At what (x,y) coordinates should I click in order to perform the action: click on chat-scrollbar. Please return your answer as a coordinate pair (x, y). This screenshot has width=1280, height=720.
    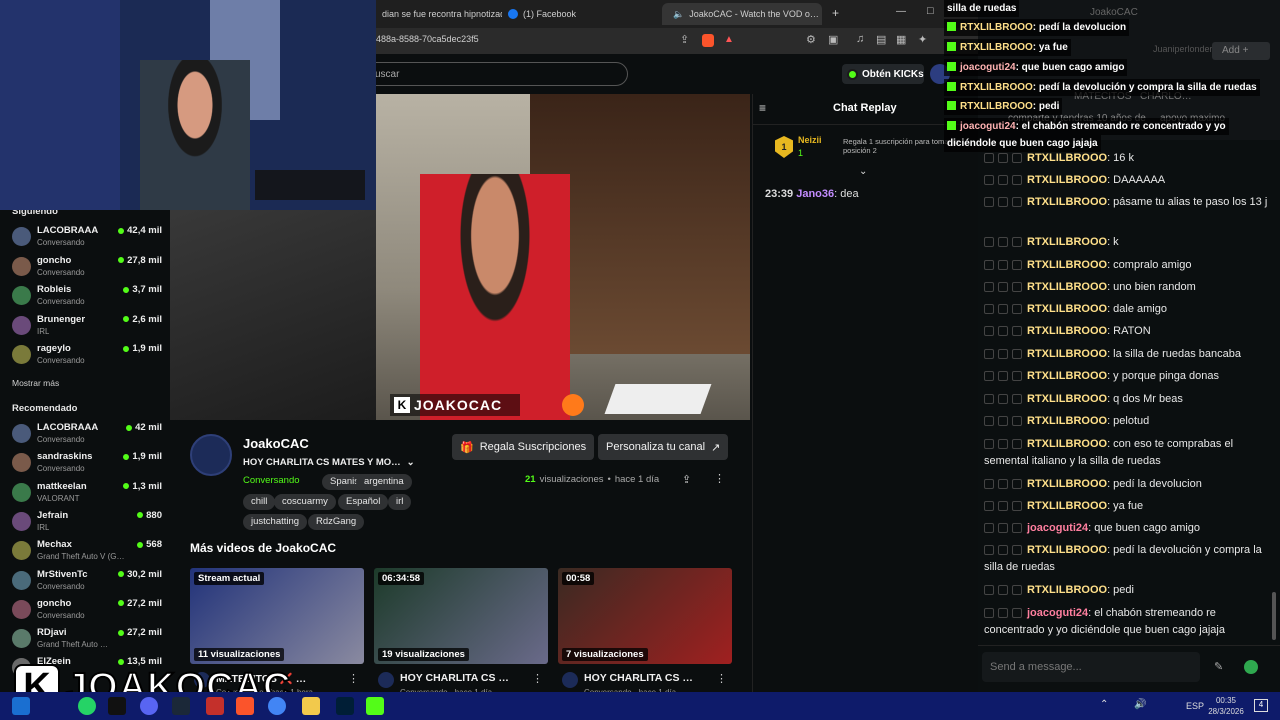
    Looking at the image, I should click on (1274, 616).